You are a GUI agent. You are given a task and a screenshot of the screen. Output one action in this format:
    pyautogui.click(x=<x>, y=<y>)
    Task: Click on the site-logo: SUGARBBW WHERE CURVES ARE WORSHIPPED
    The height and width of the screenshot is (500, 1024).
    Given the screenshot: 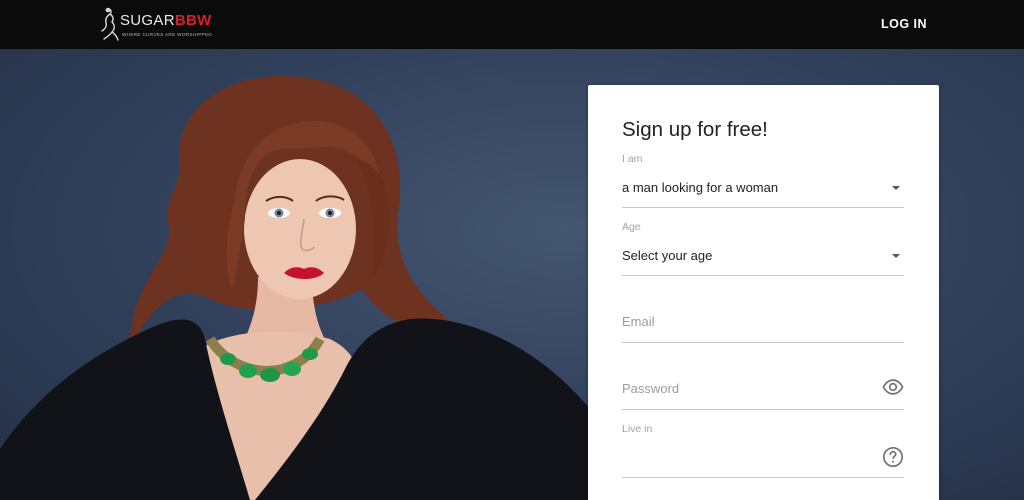 What is the action you would take?
    pyautogui.click(x=156, y=24)
    